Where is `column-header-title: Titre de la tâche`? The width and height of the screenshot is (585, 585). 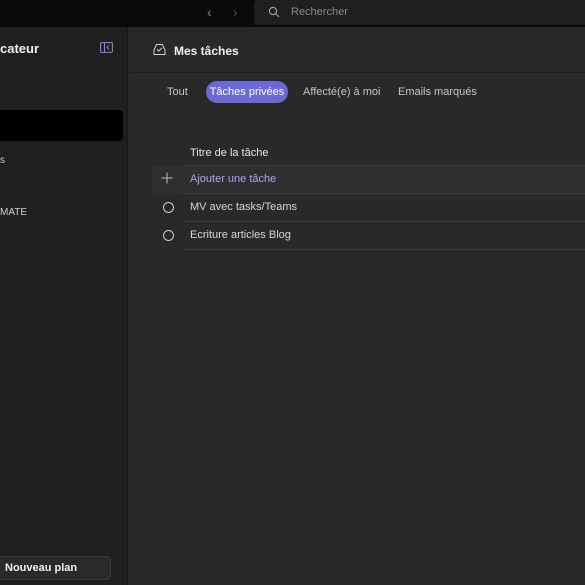
column-header-title: Titre de la tâche is located at coordinates (229, 153).